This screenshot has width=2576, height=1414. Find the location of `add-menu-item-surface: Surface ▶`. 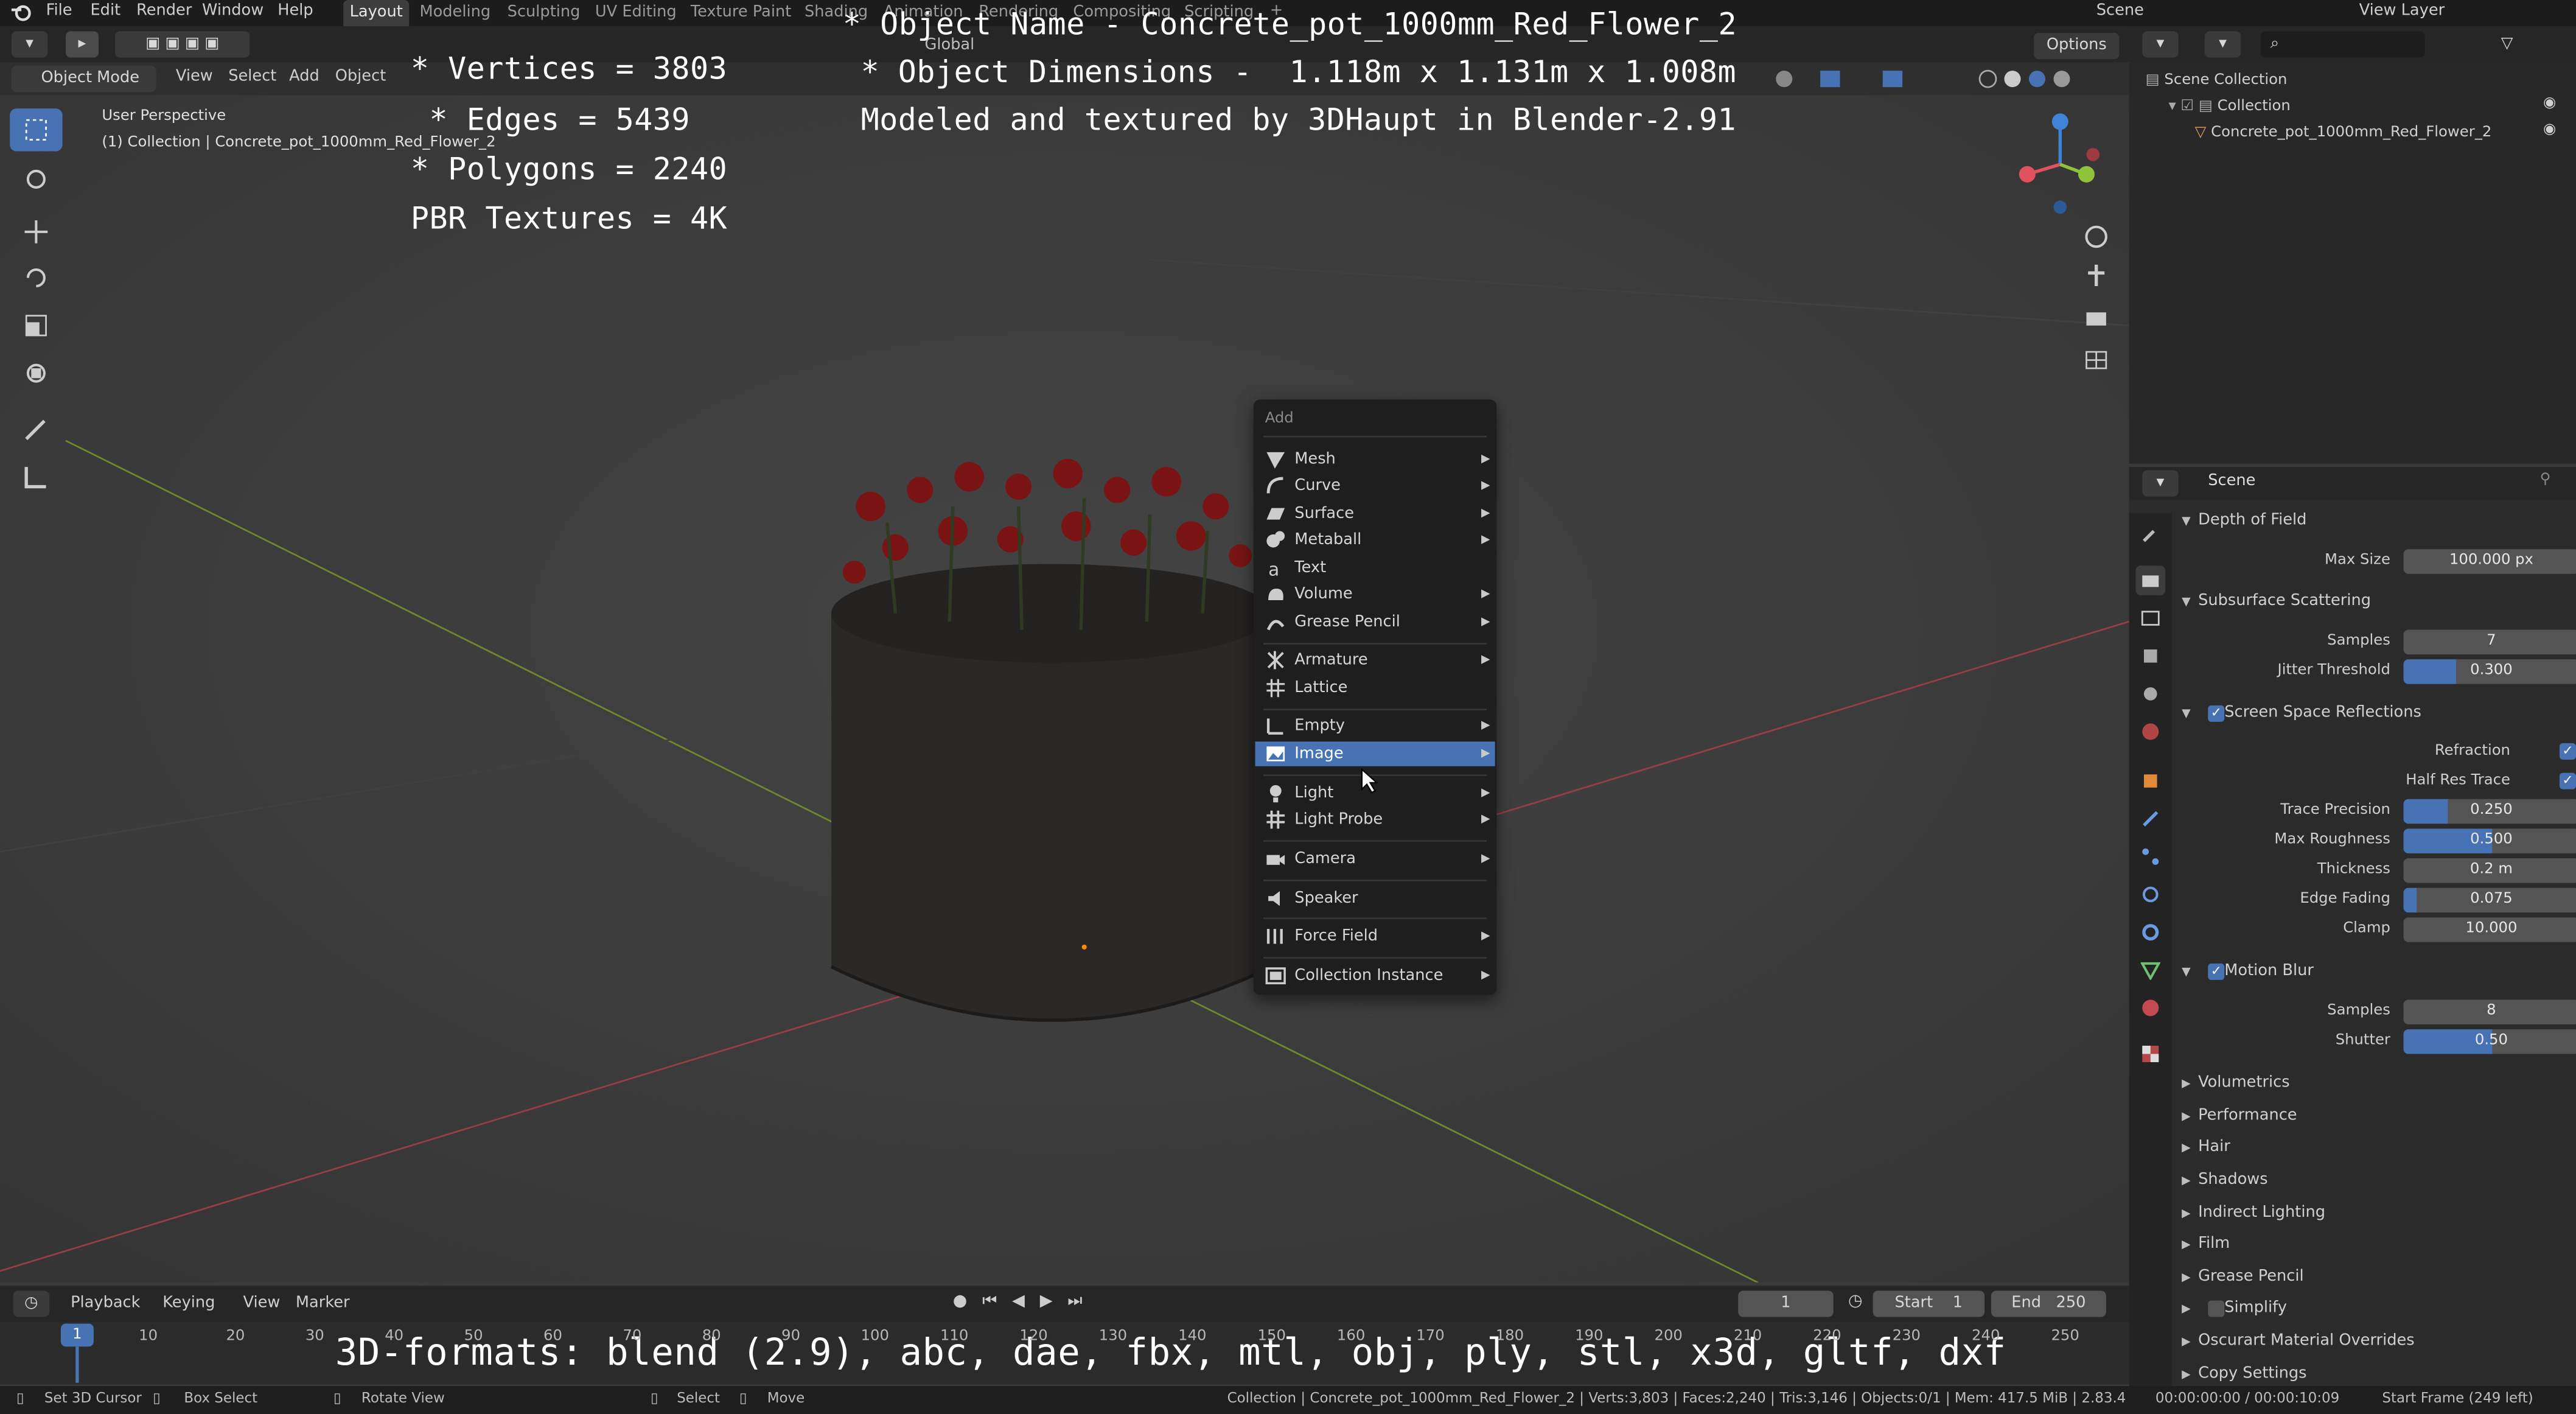

add-menu-item-surface: Surface ▶ is located at coordinates (1375, 514).